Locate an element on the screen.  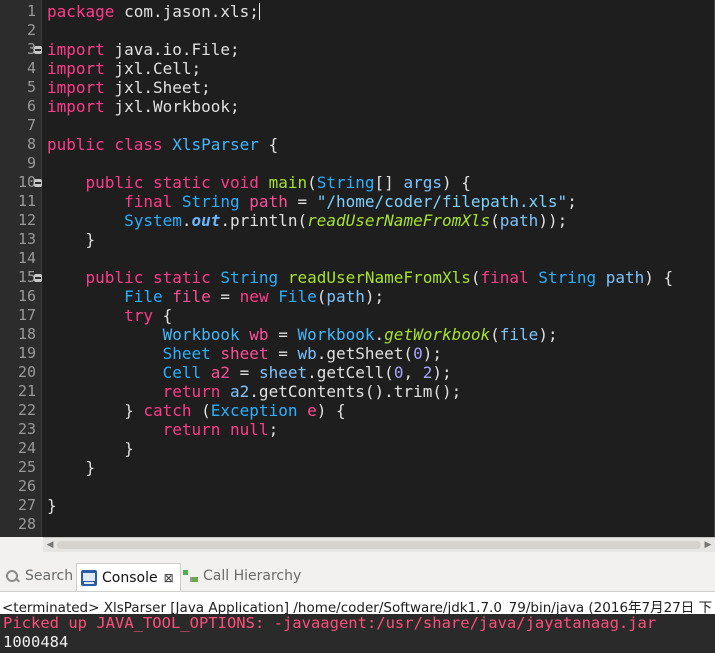
code-token: println( is located at coordinates (269, 220).